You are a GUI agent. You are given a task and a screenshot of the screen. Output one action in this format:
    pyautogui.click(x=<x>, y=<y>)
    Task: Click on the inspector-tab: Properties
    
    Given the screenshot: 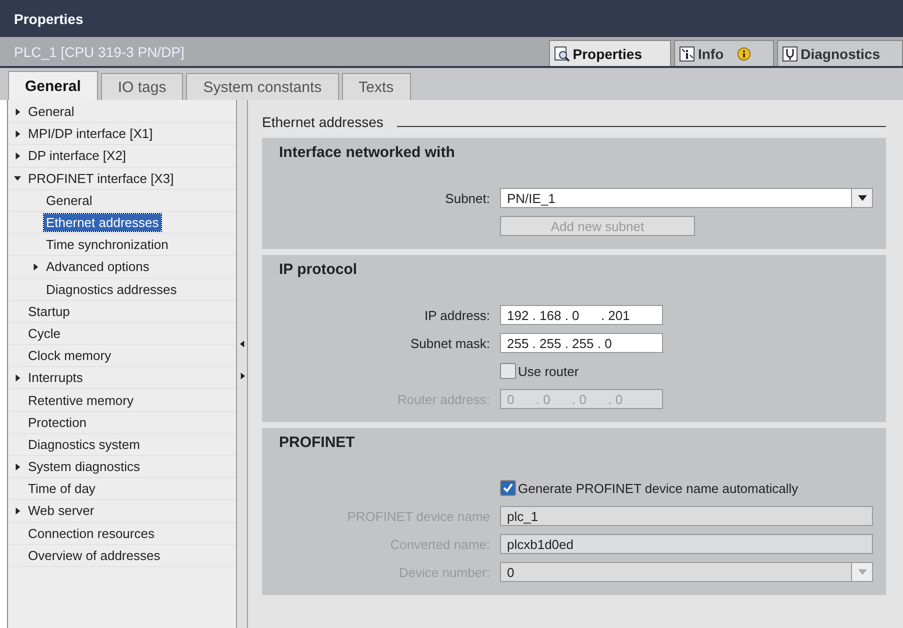 What is the action you would take?
    pyautogui.click(x=609, y=53)
    